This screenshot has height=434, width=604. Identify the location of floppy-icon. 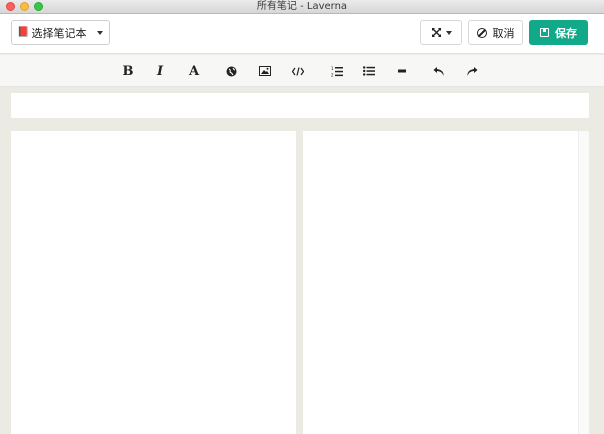
(544, 32).